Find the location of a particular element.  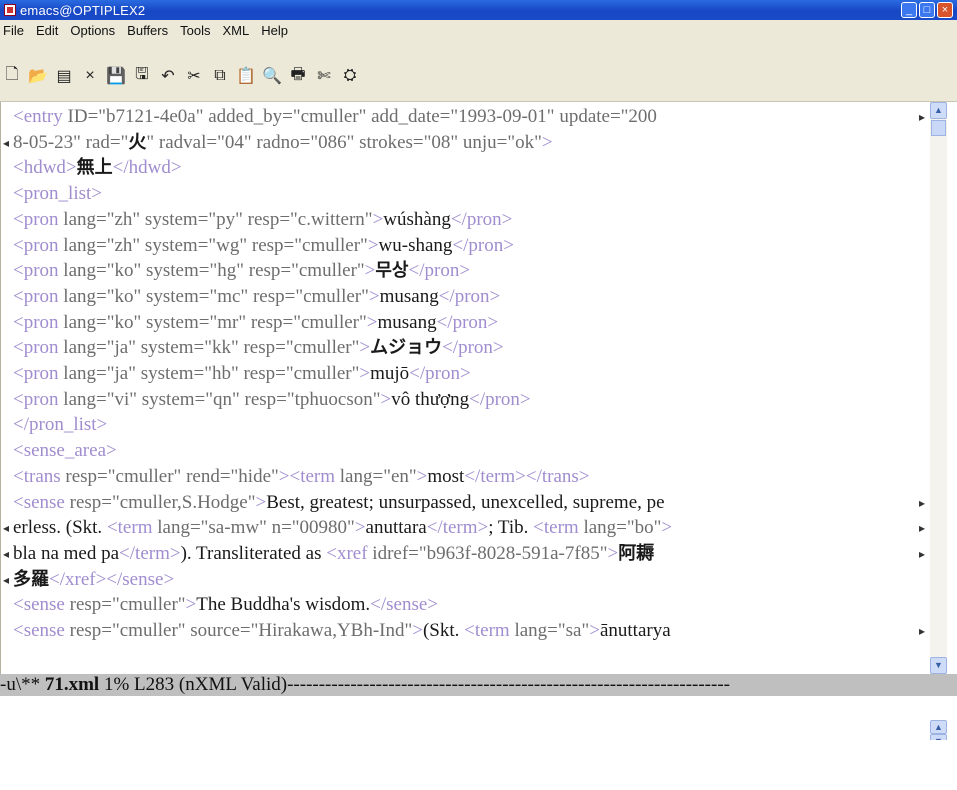

save-icon: 💾 is located at coordinates (116, 76).